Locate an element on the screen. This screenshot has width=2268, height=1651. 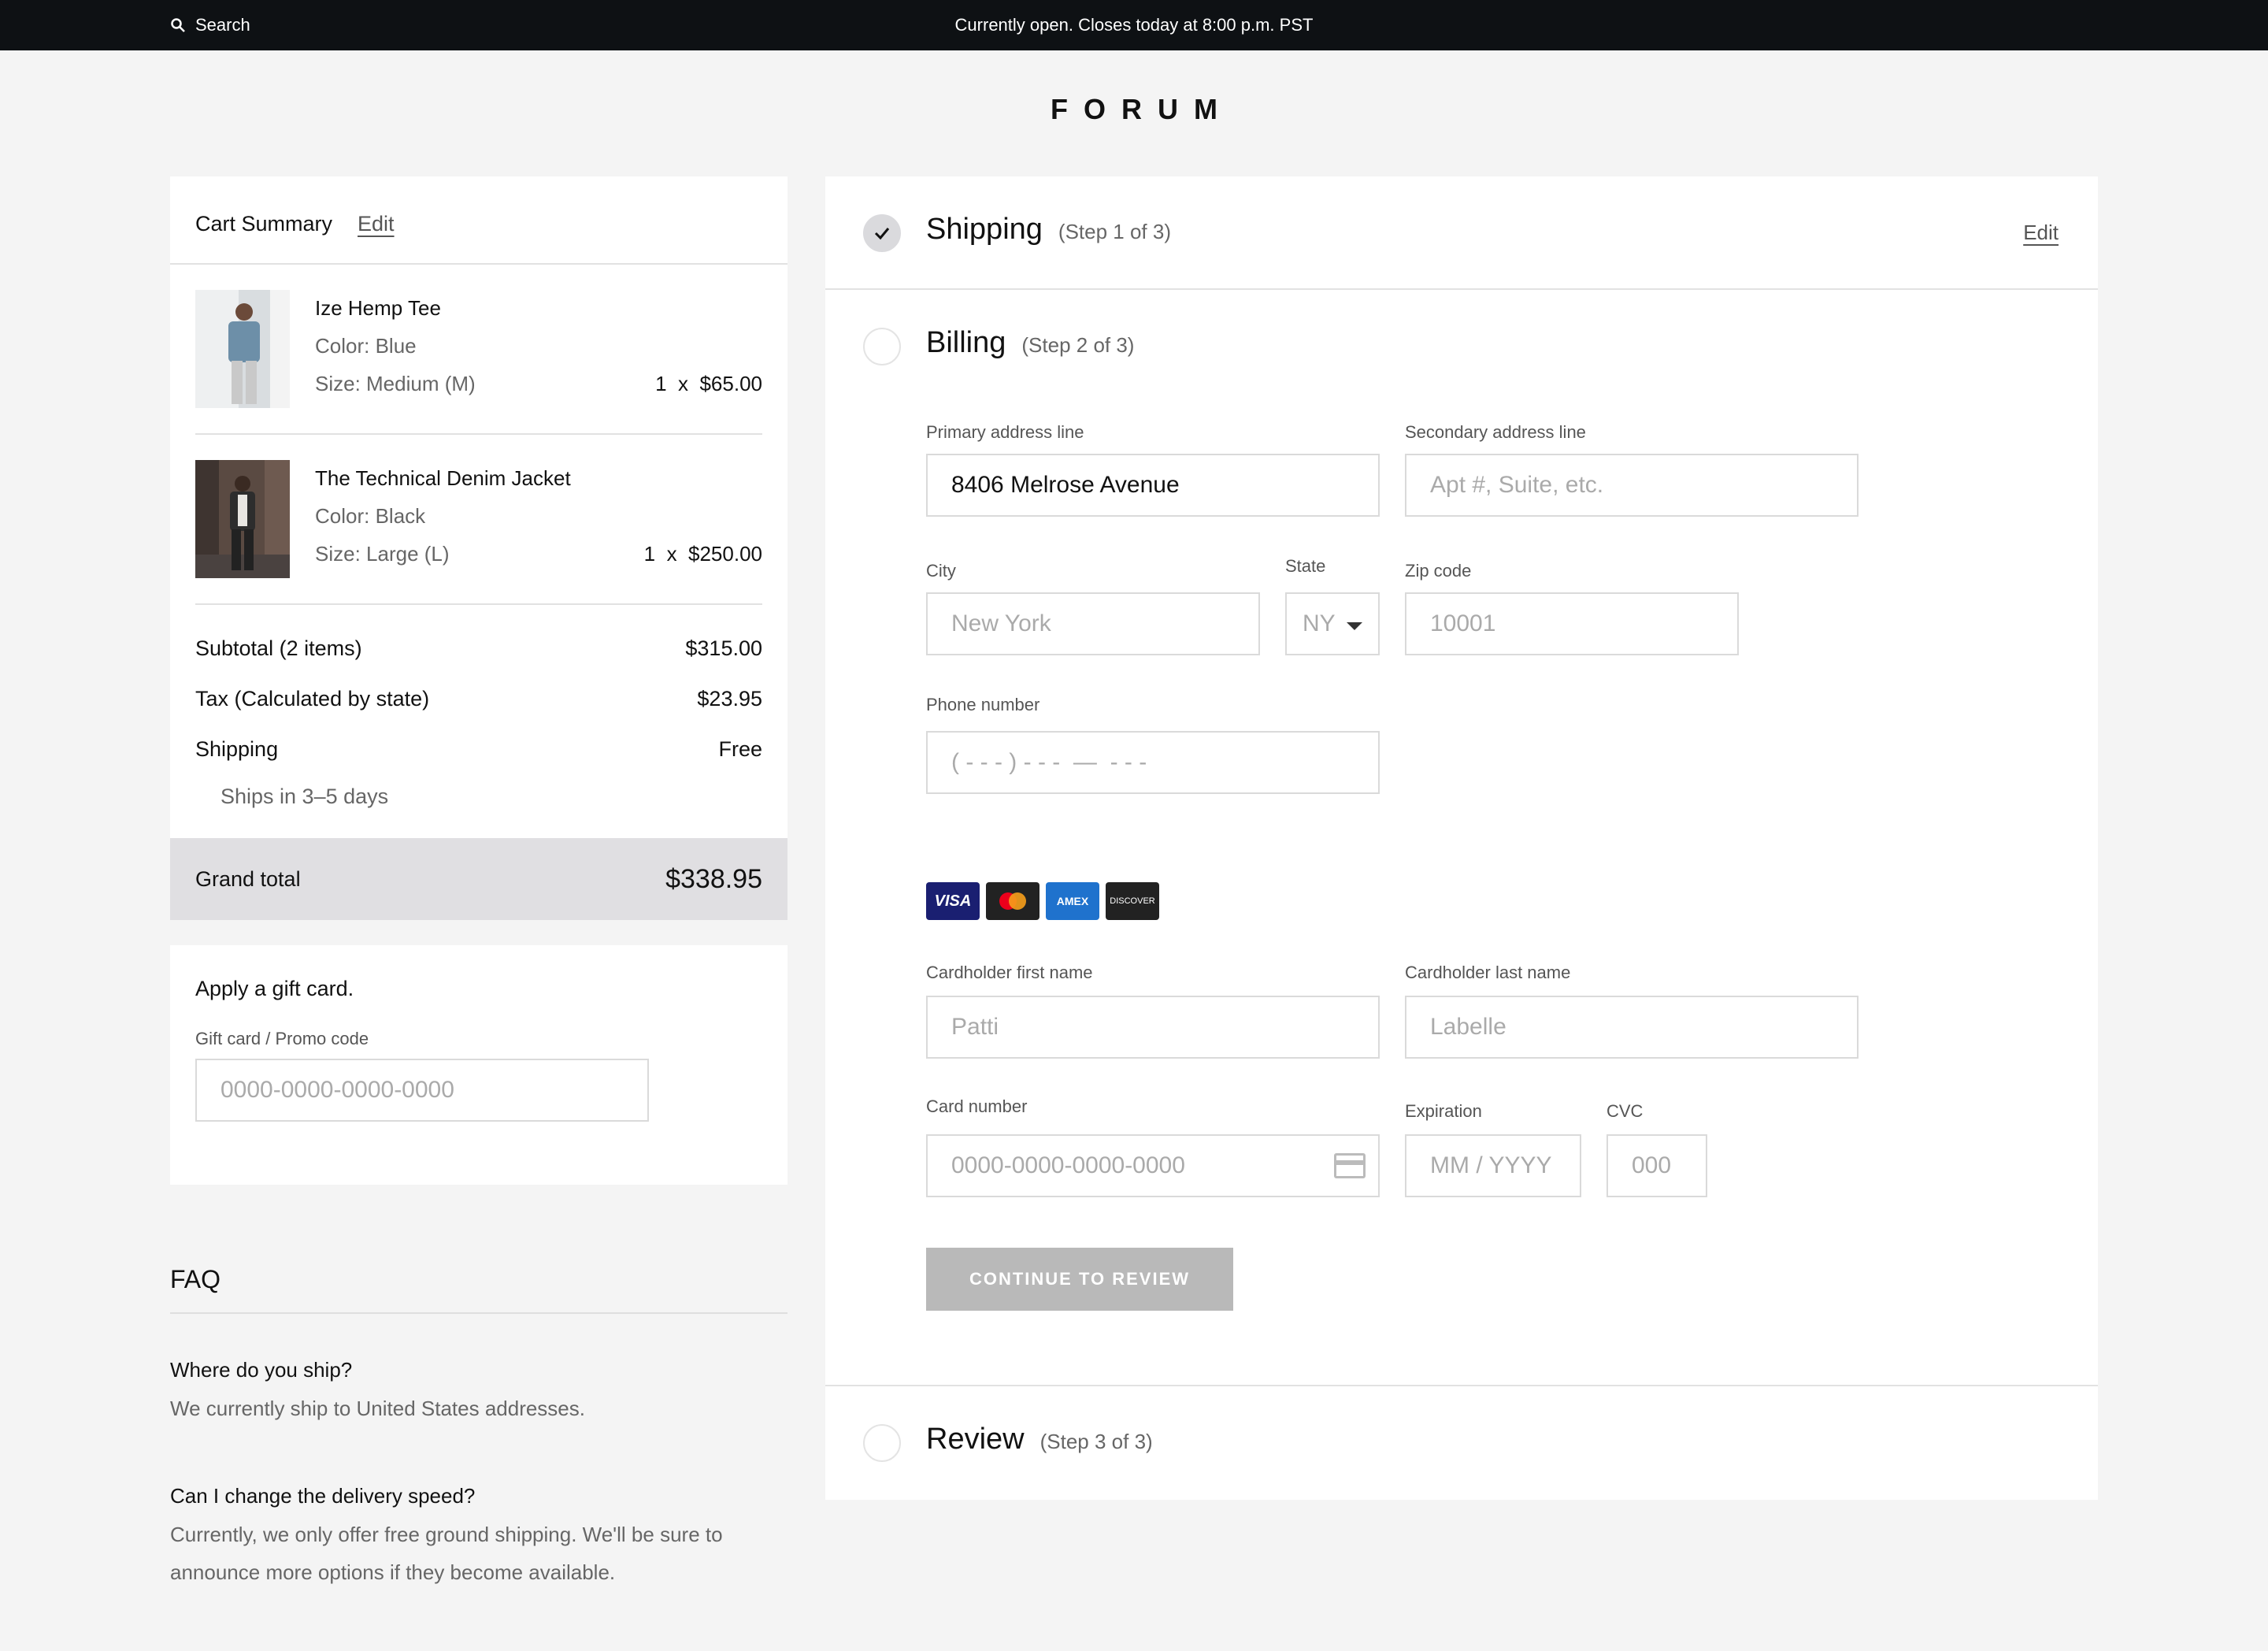
expiration-input is located at coordinates (1493, 1165).